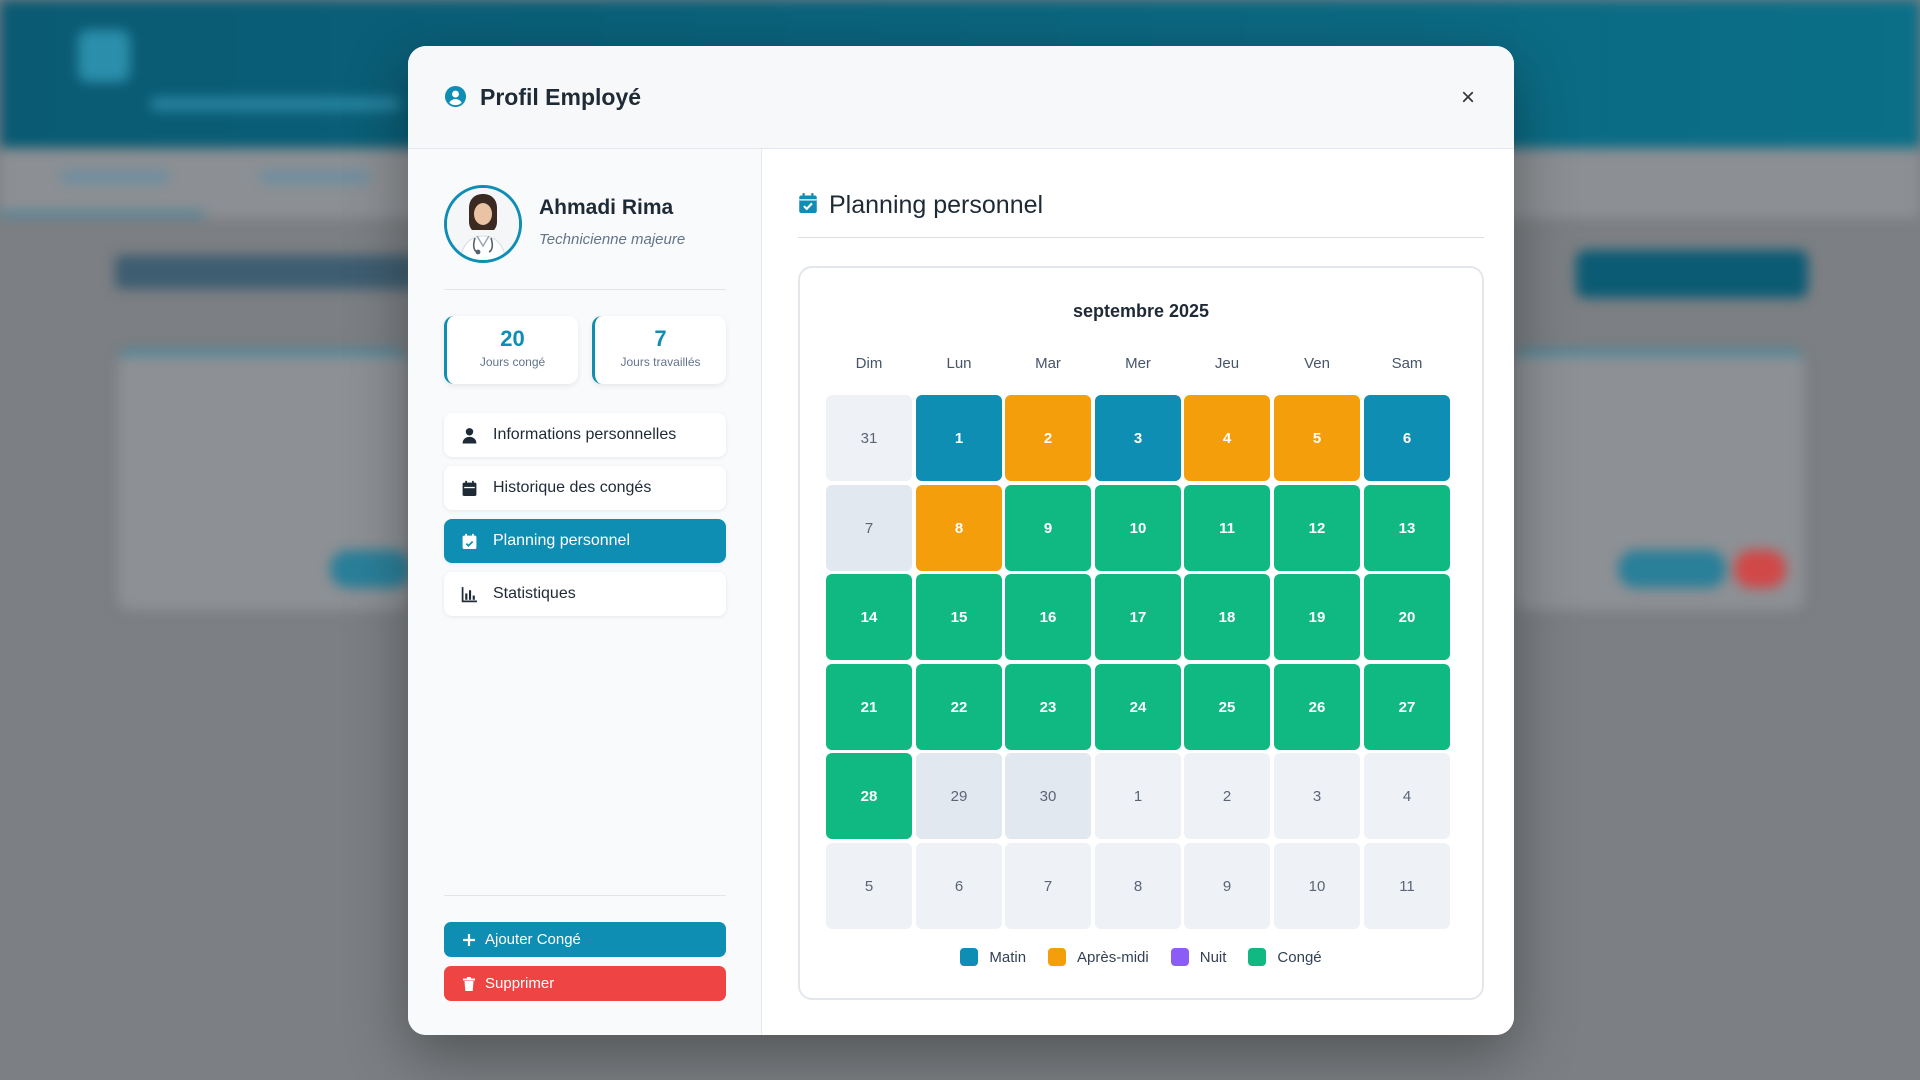  What do you see at coordinates (1138, 363) in the screenshot?
I see `weekday-header: Mer` at bounding box center [1138, 363].